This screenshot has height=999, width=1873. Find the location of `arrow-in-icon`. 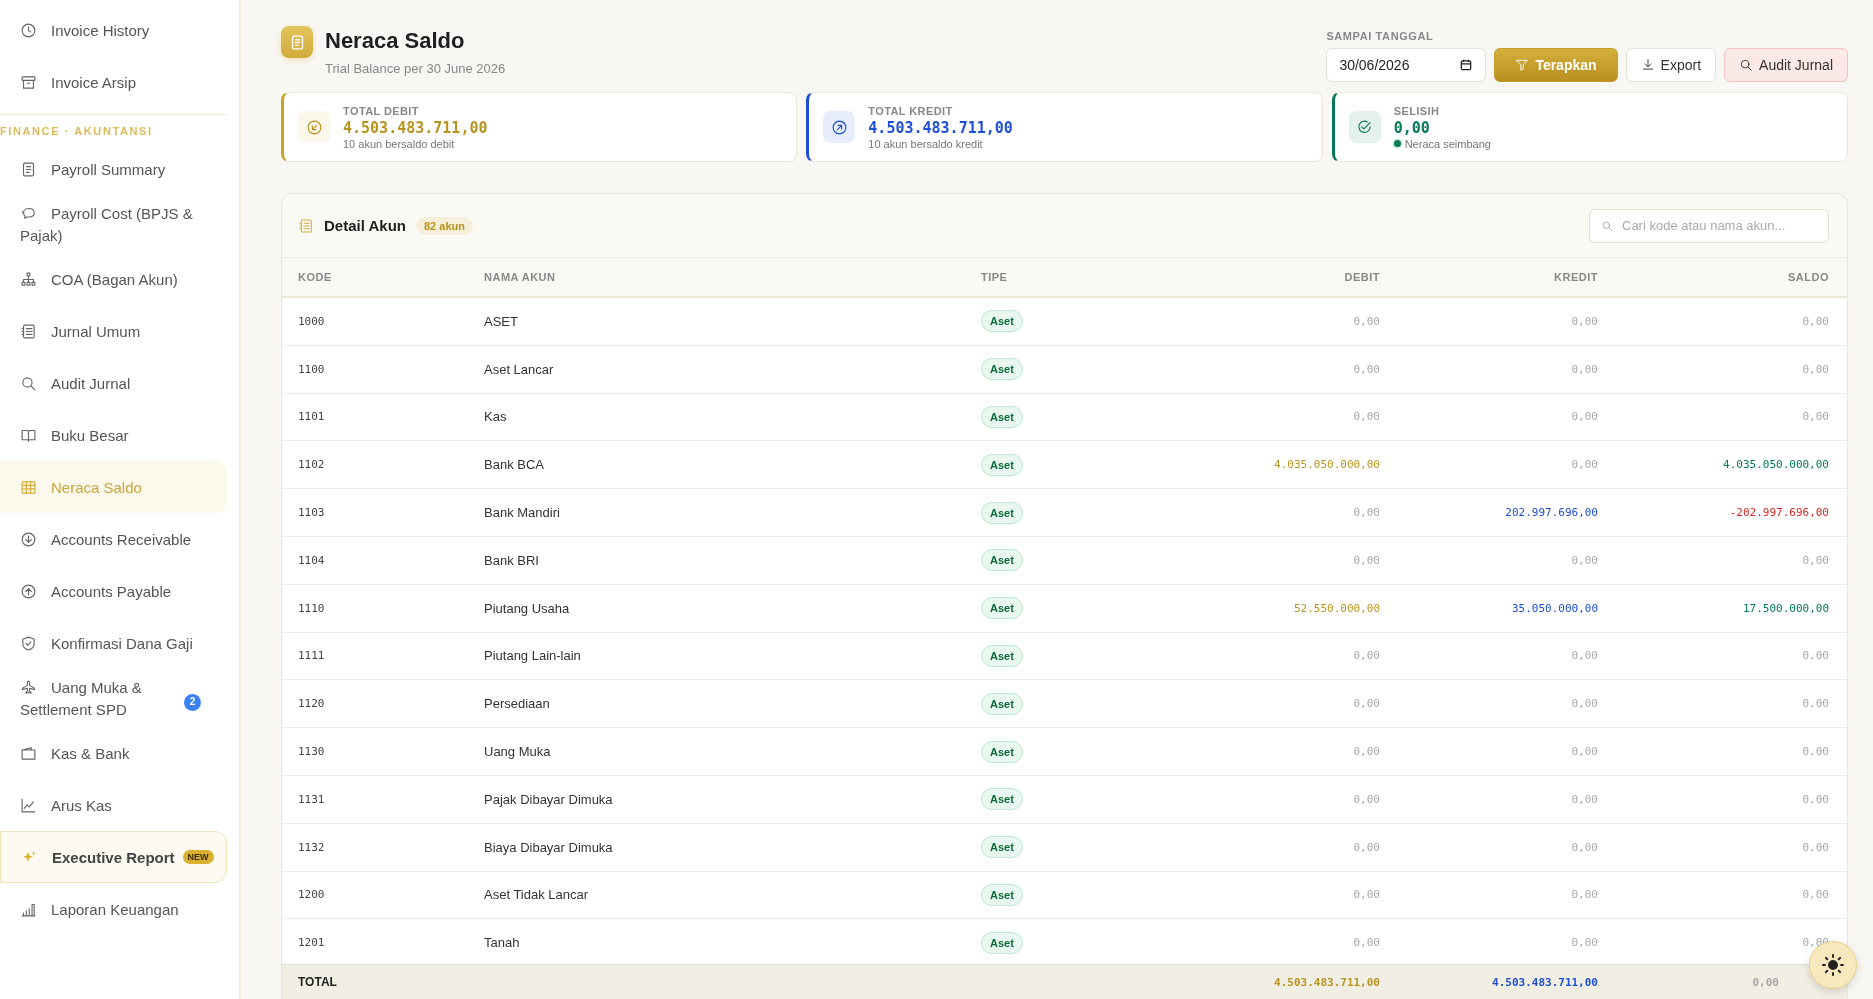

arrow-in-icon is located at coordinates (314, 127).